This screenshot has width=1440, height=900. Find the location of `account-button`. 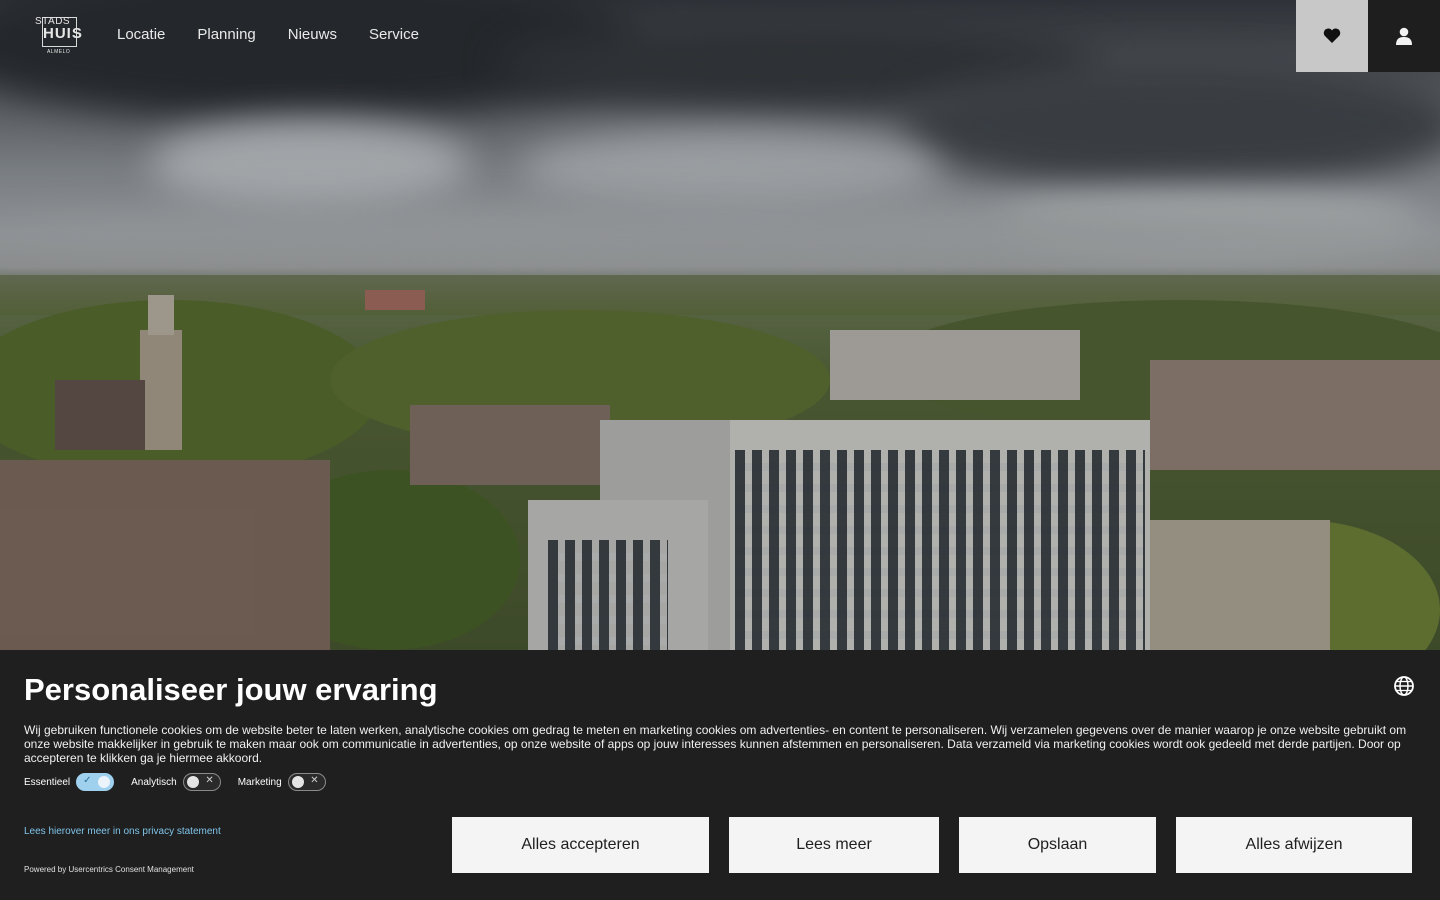

account-button is located at coordinates (1404, 36).